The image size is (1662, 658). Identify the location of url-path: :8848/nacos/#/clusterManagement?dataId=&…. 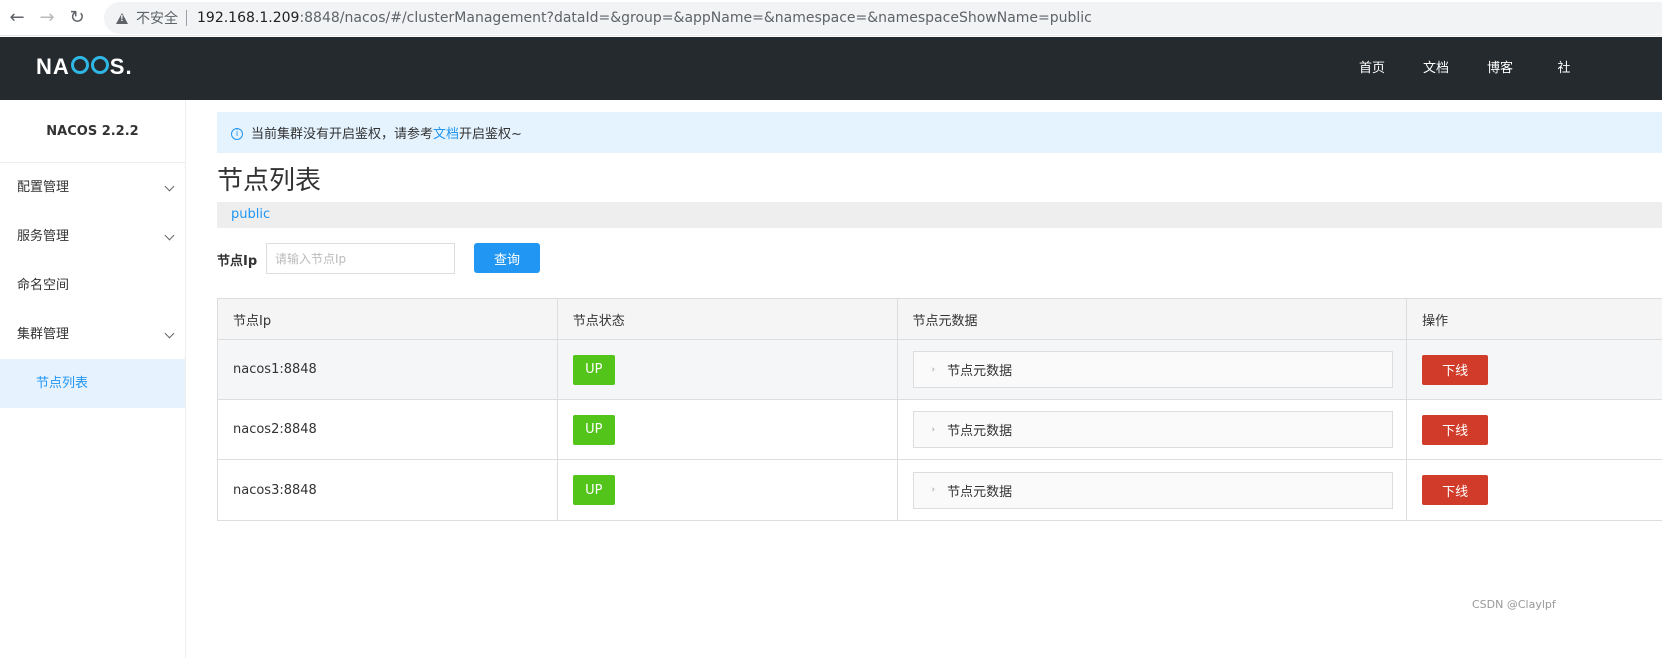
(695, 18).